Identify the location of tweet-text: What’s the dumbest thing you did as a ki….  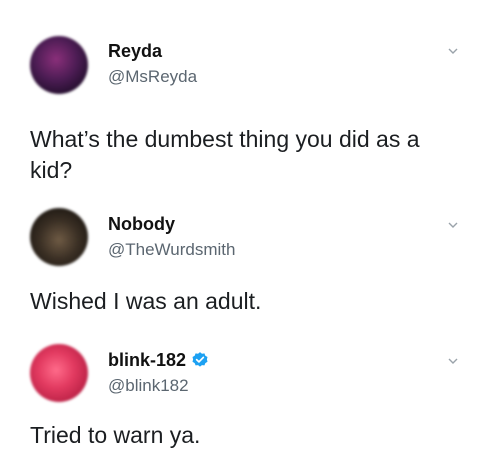
(225, 154).